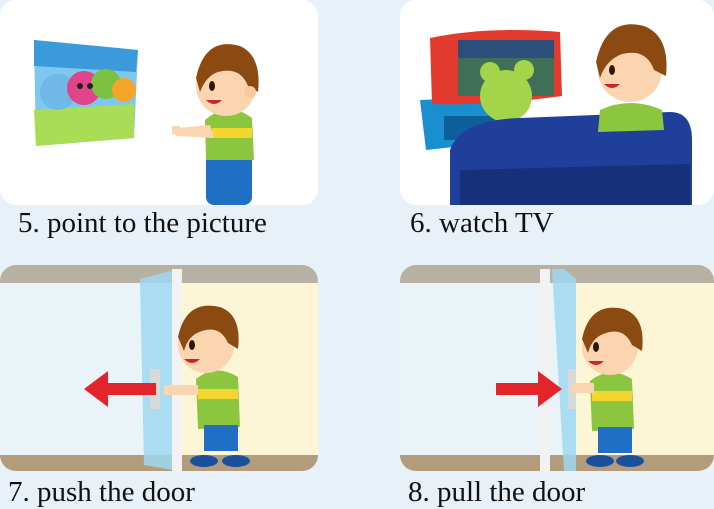 This screenshot has height=509, width=714. What do you see at coordinates (497, 492) in the screenshot?
I see `caption-pull-door: 8. pull the door` at bounding box center [497, 492].